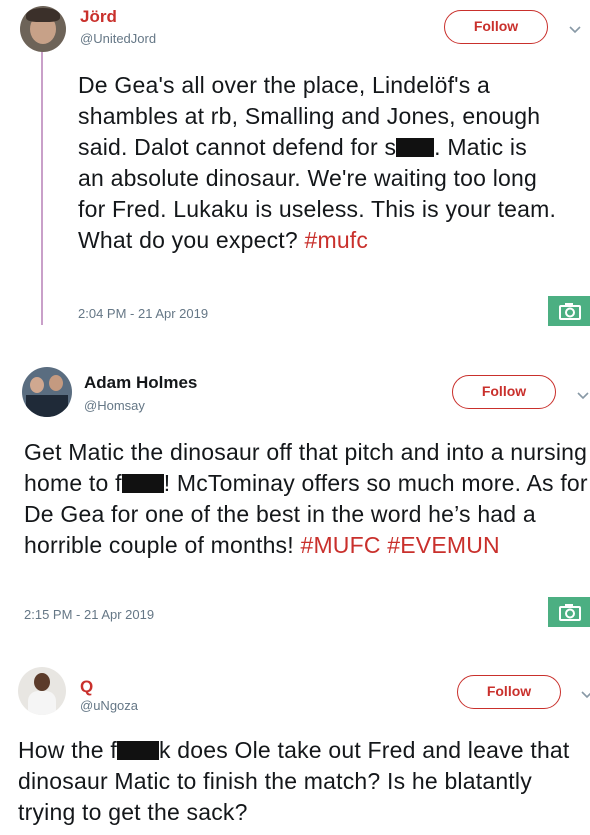 The height and width of the screenshot is (835, 590). Describe the element at coordinates (114, 405) in the screenshot. I see `author-handle: @Homsay` at that location.